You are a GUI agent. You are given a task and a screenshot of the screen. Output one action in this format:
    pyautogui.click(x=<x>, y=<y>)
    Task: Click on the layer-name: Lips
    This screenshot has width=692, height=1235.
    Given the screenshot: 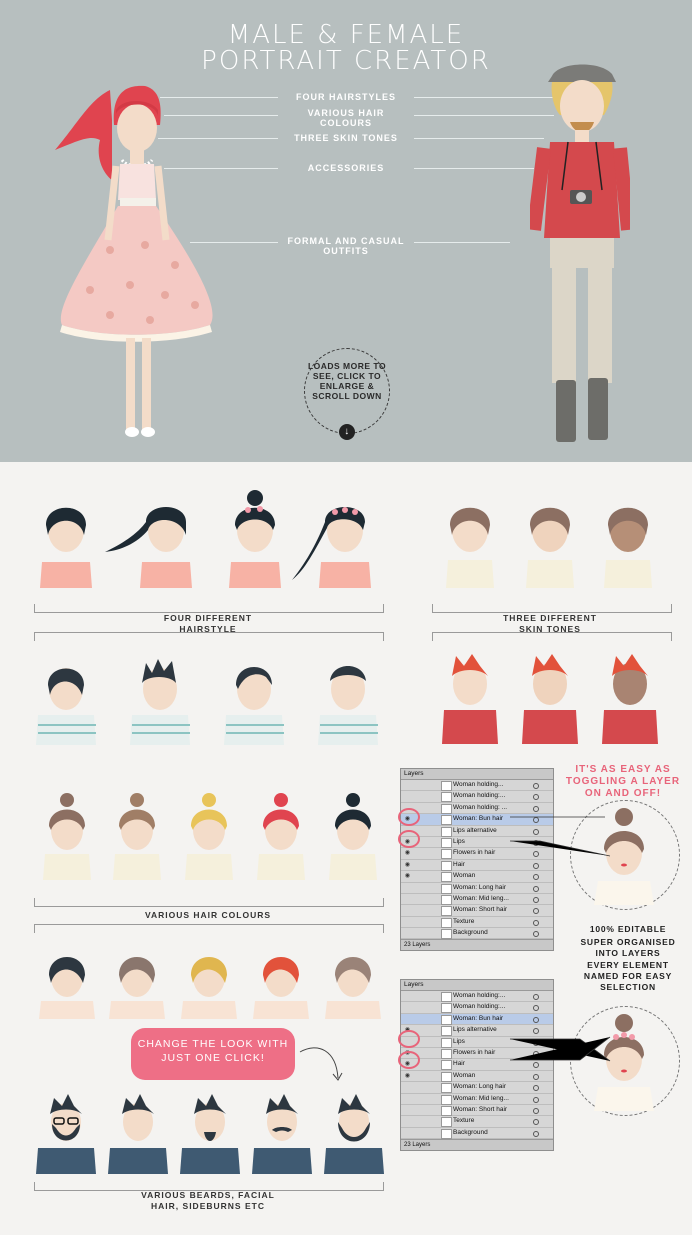 What is the action you would take?
    pyautogui.click(x=459, y=1041)
    